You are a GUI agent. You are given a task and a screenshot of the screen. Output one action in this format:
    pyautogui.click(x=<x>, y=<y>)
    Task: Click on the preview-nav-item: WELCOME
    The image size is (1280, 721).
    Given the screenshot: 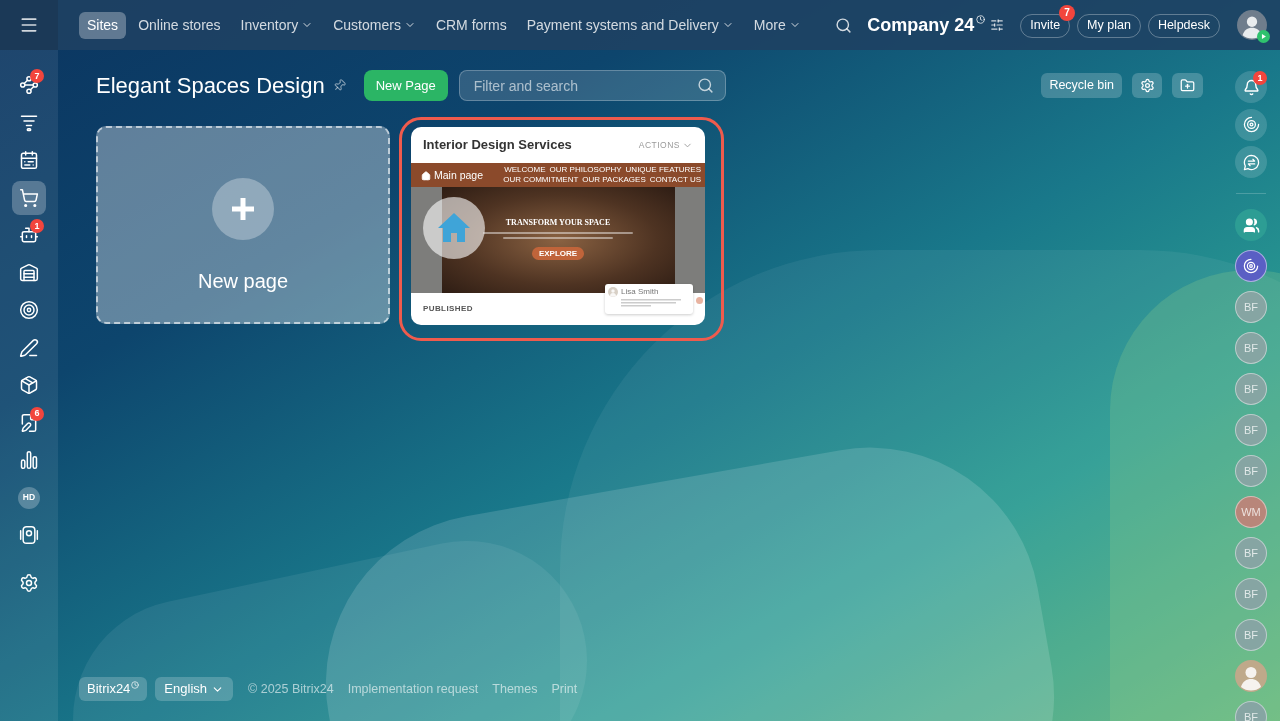 What is the action you would take?
    pyautogui.click(x=525, y=170)
    